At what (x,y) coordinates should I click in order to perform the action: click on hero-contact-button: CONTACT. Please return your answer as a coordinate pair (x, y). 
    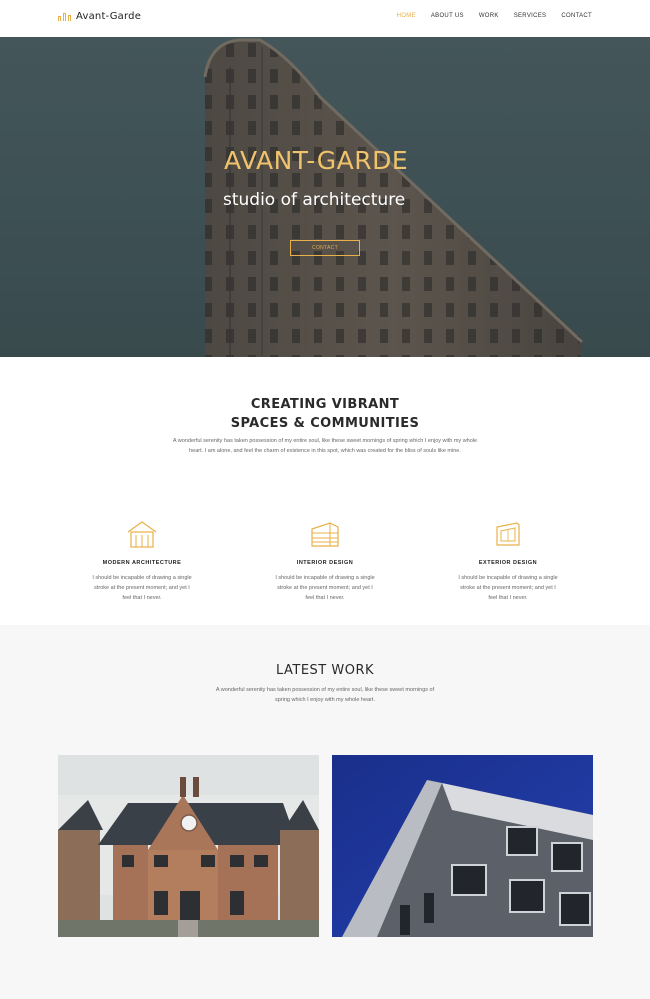
    Looking at the image, I should click on (325, 248).